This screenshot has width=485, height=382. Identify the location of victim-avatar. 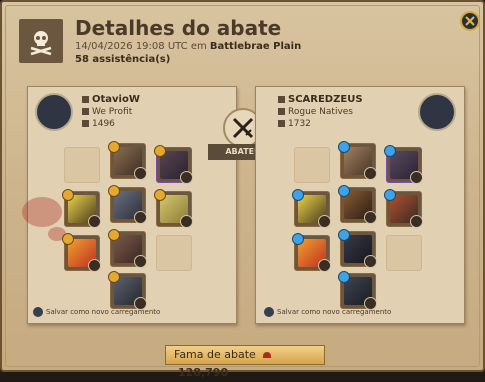
(437, 112).